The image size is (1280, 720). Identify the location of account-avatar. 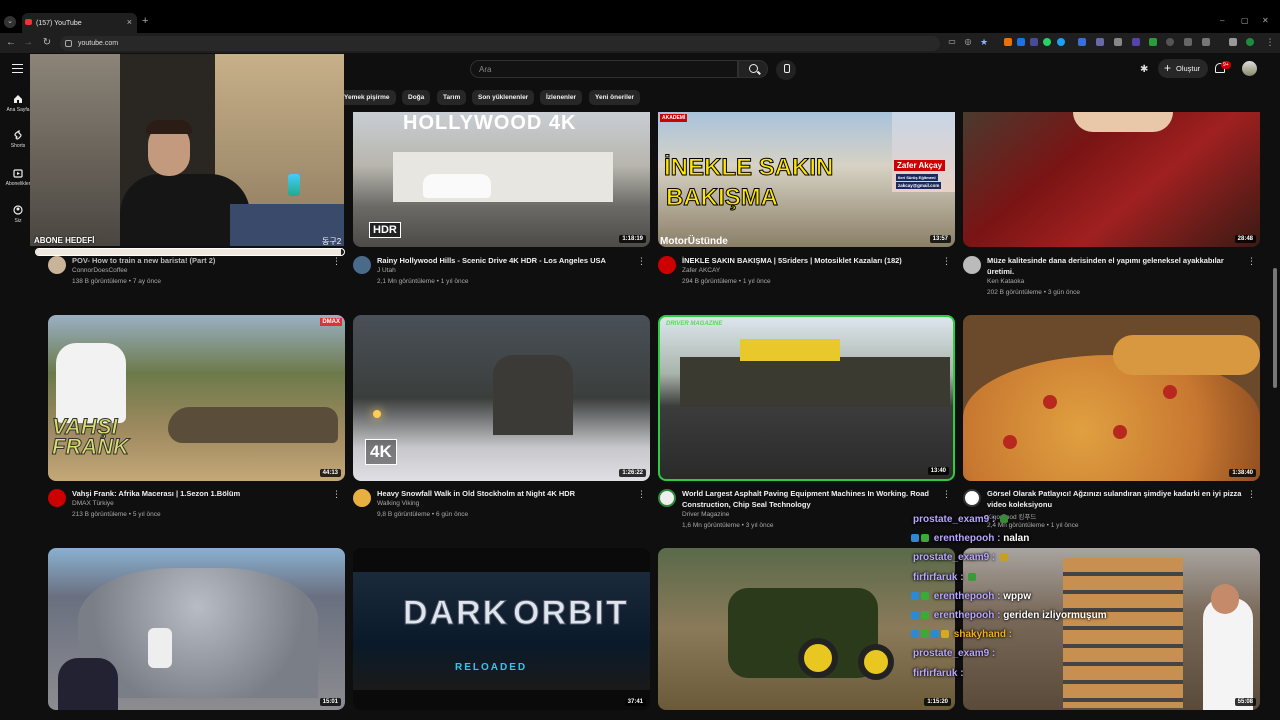
(1249, 68).